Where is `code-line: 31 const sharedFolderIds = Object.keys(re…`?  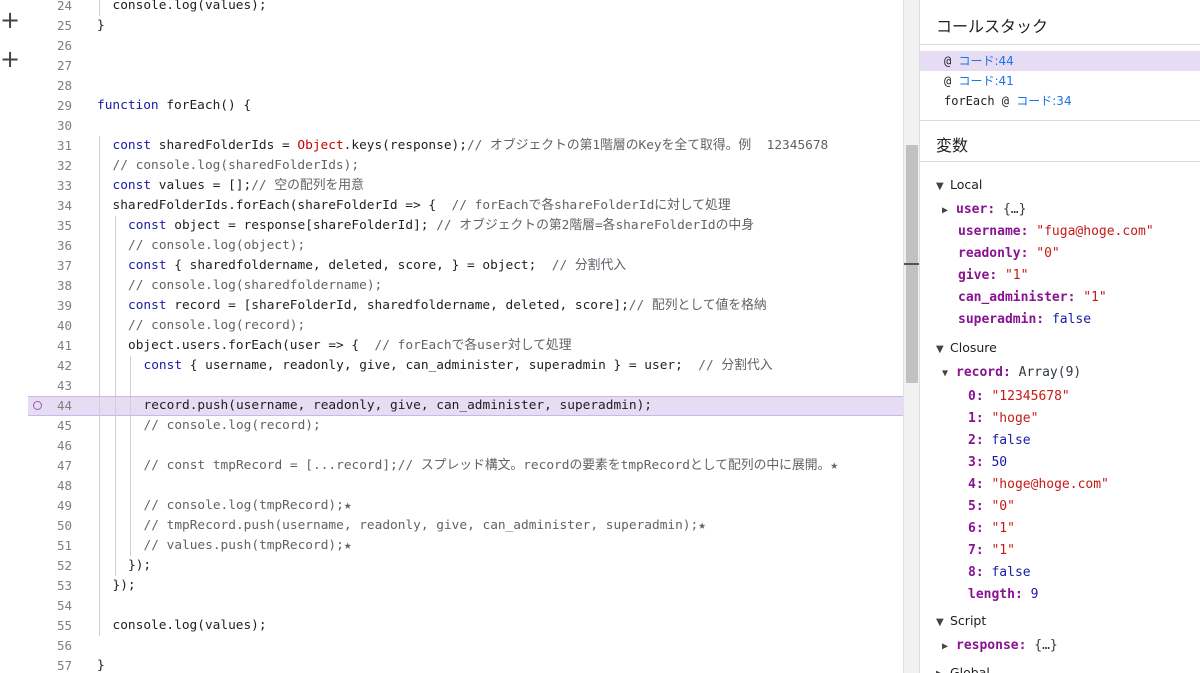
code-line: 31 const sharedFolderIds = Object.keys(re… is located at coordinates (466, 146).